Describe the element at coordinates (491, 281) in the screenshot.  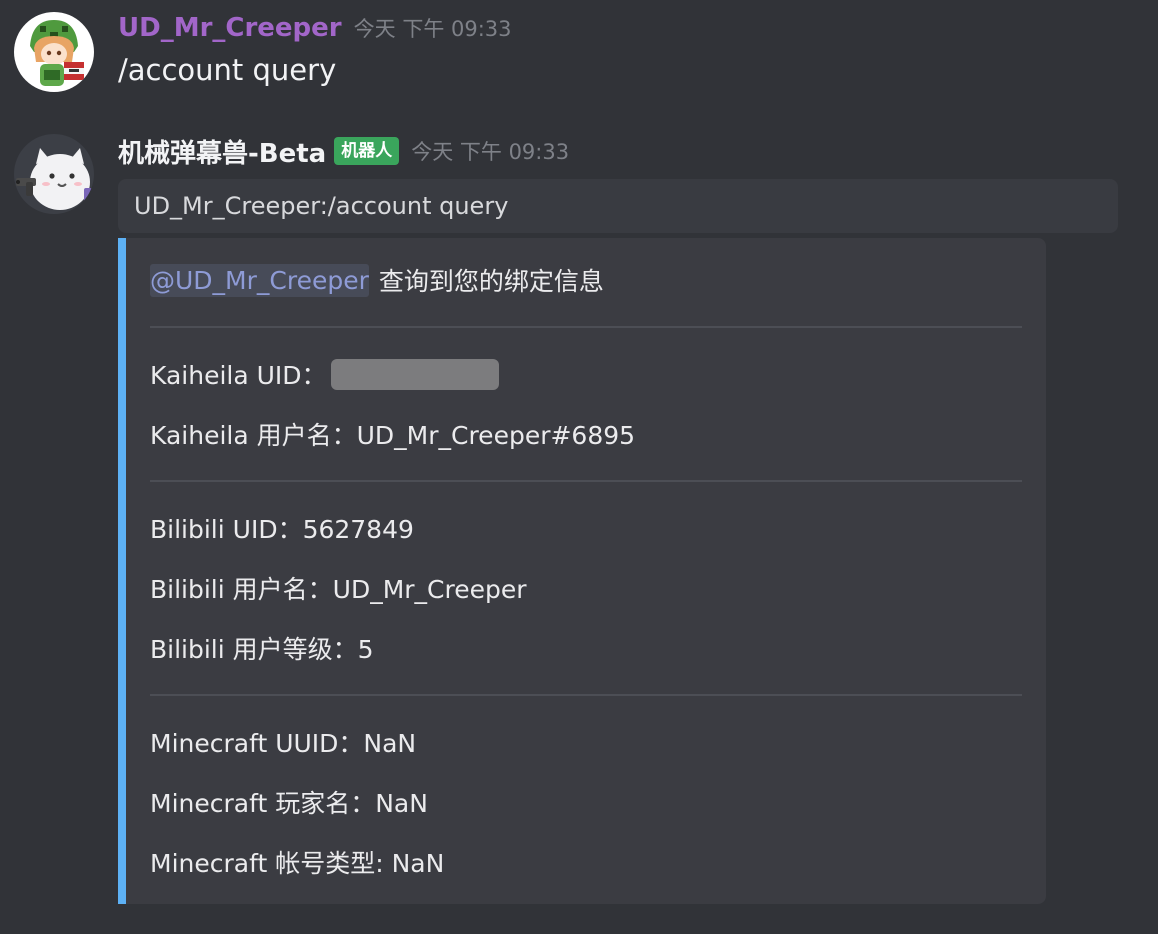
I see `card-header-text: 查询到您的绑定信息` at that location.